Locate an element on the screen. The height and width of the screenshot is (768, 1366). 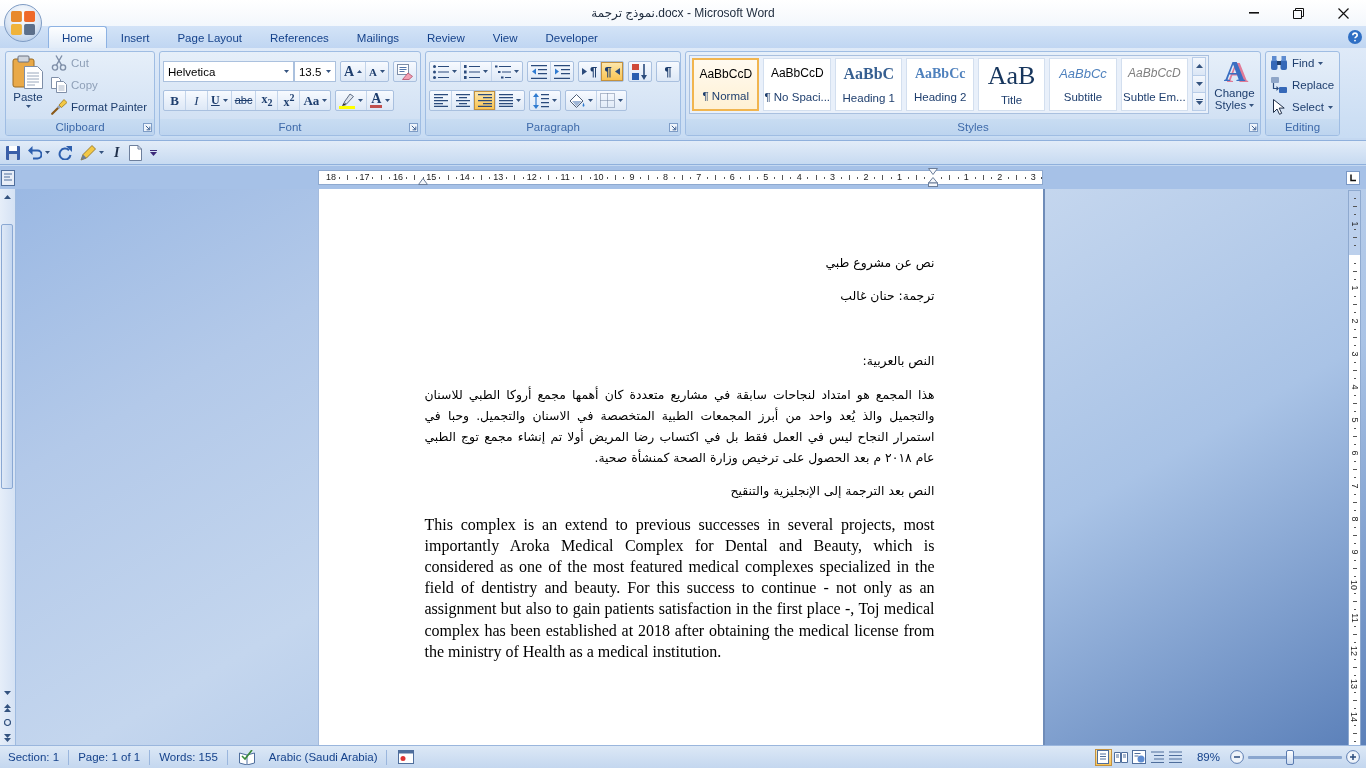
font-name-combo: Helvetica is located at coordinates (228, 71).